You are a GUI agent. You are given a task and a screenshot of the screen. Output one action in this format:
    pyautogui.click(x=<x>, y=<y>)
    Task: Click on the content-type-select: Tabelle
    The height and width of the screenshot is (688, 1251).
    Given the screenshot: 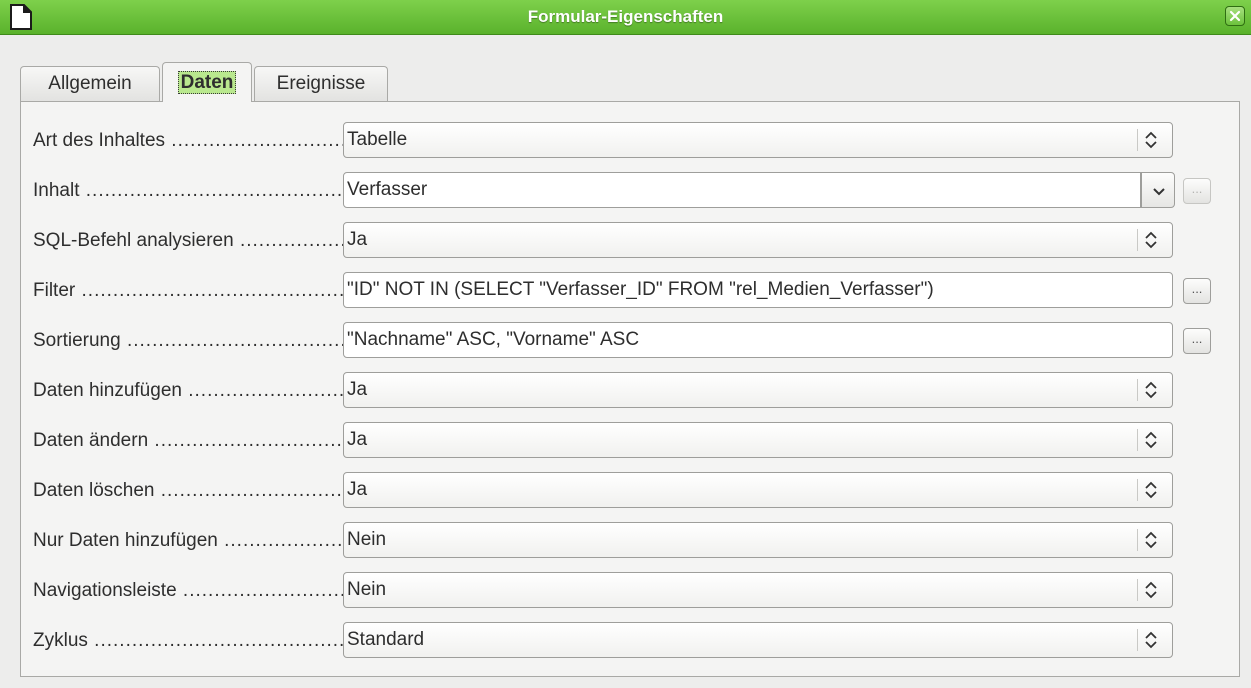 What is the action you would take?
    pyautogui.click(x=758, y=140)
    